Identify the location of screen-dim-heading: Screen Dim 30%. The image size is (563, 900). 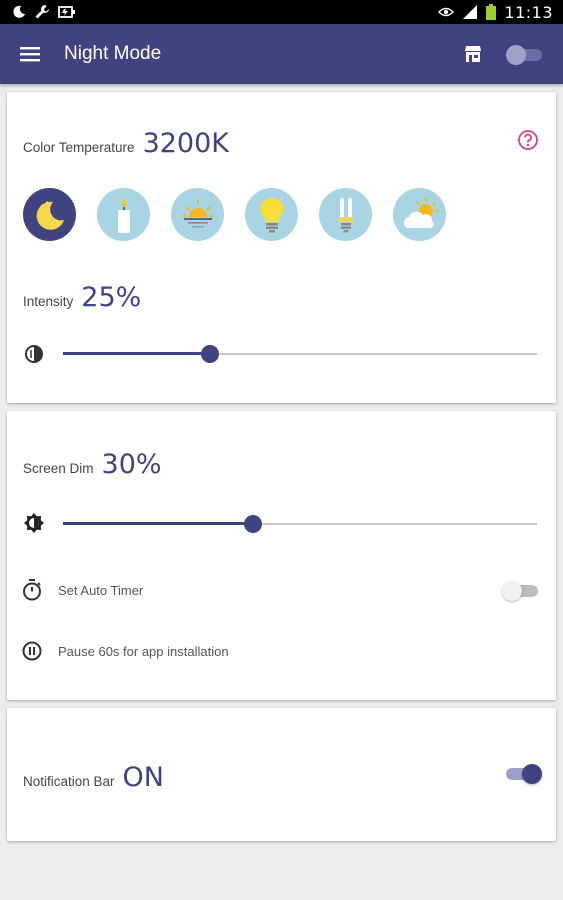
(92, 464).